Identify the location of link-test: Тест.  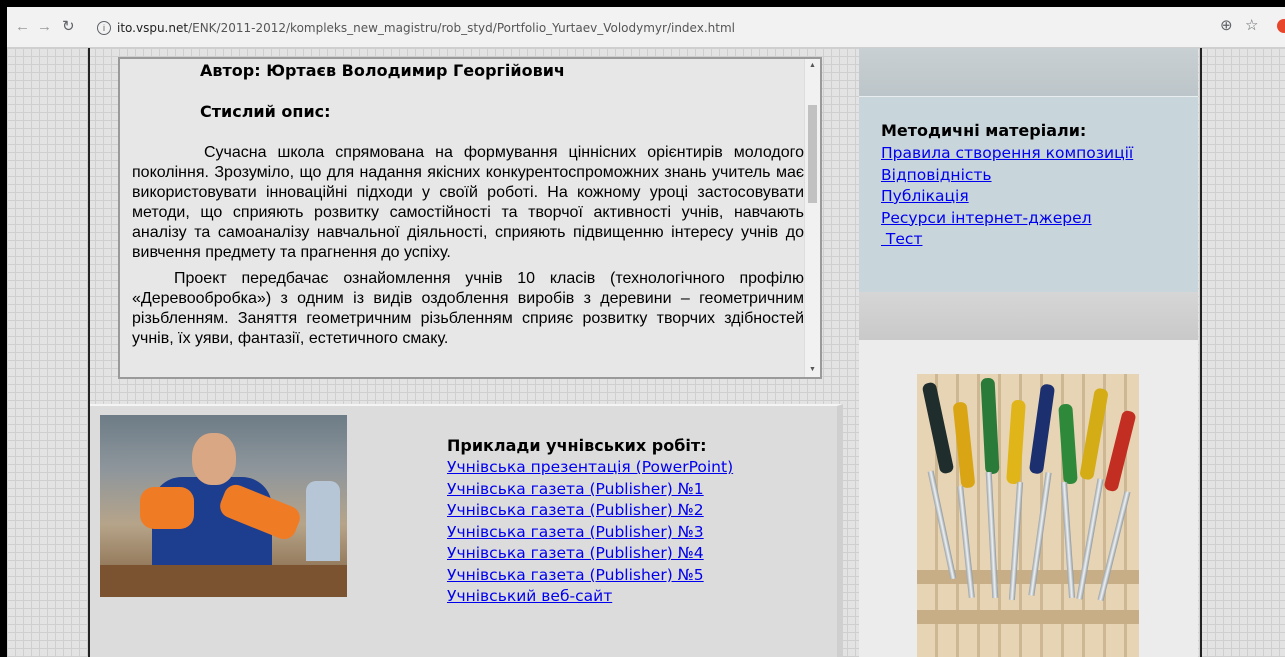
(1007, 240).